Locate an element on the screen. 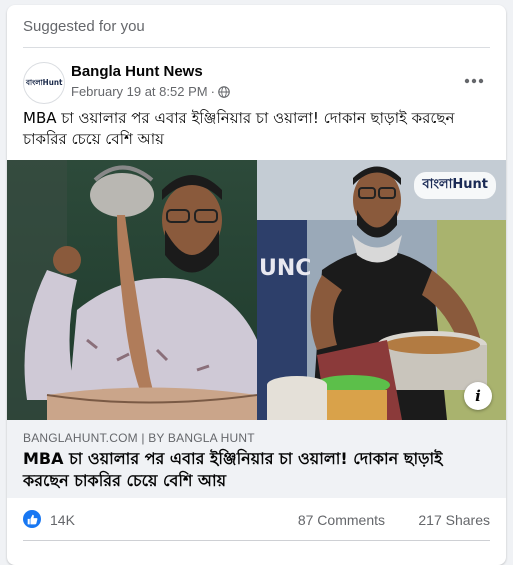  actions-divider is located at coordinates (256, 540).